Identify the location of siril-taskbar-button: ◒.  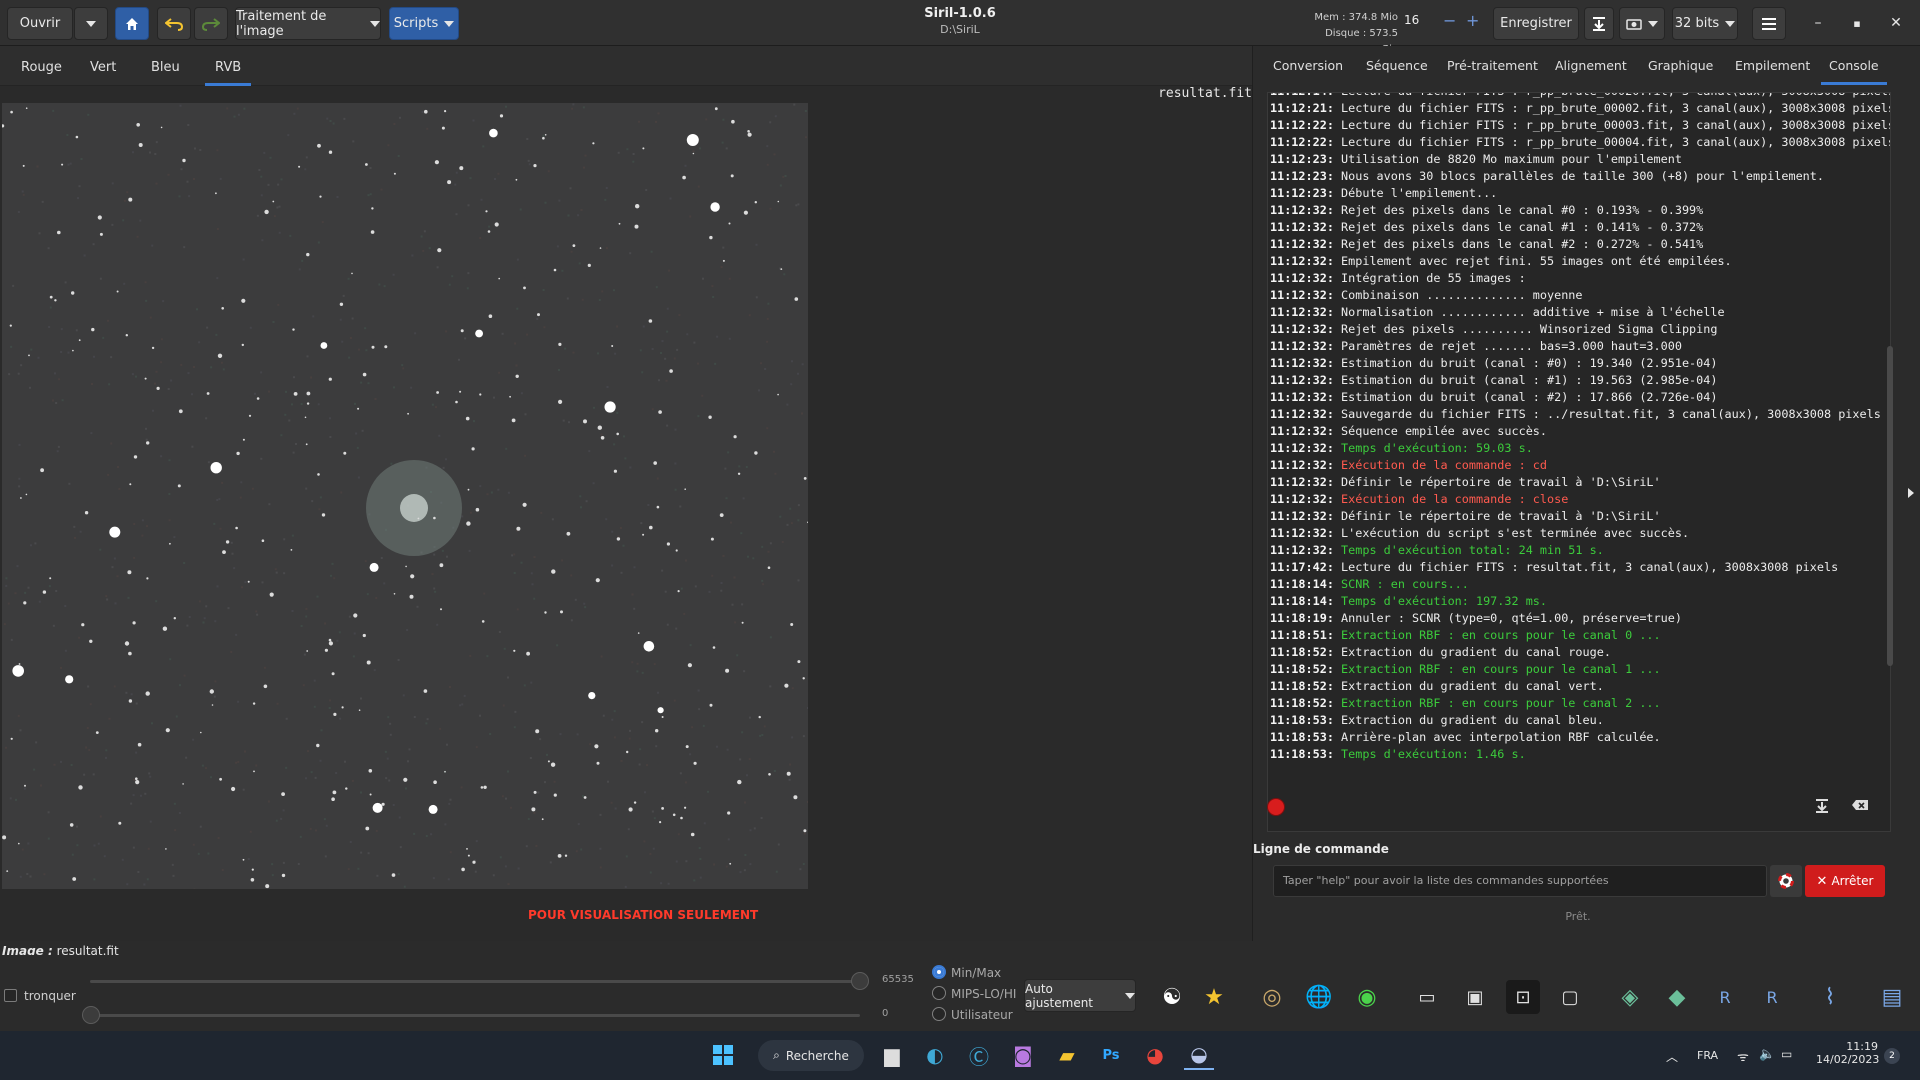
(1199, 1055).